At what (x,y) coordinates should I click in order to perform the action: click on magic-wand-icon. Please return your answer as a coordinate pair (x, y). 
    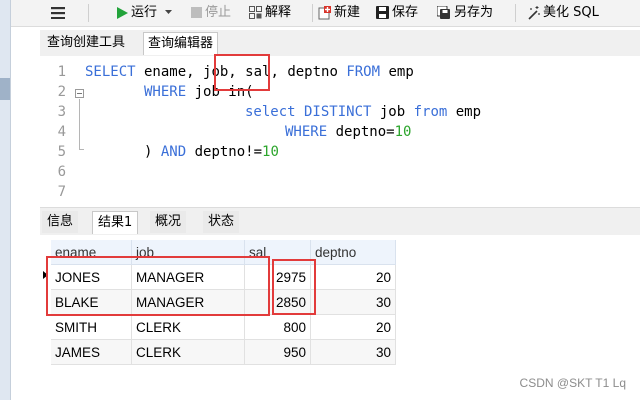
    Looking at the image, I should click on (534, 12).